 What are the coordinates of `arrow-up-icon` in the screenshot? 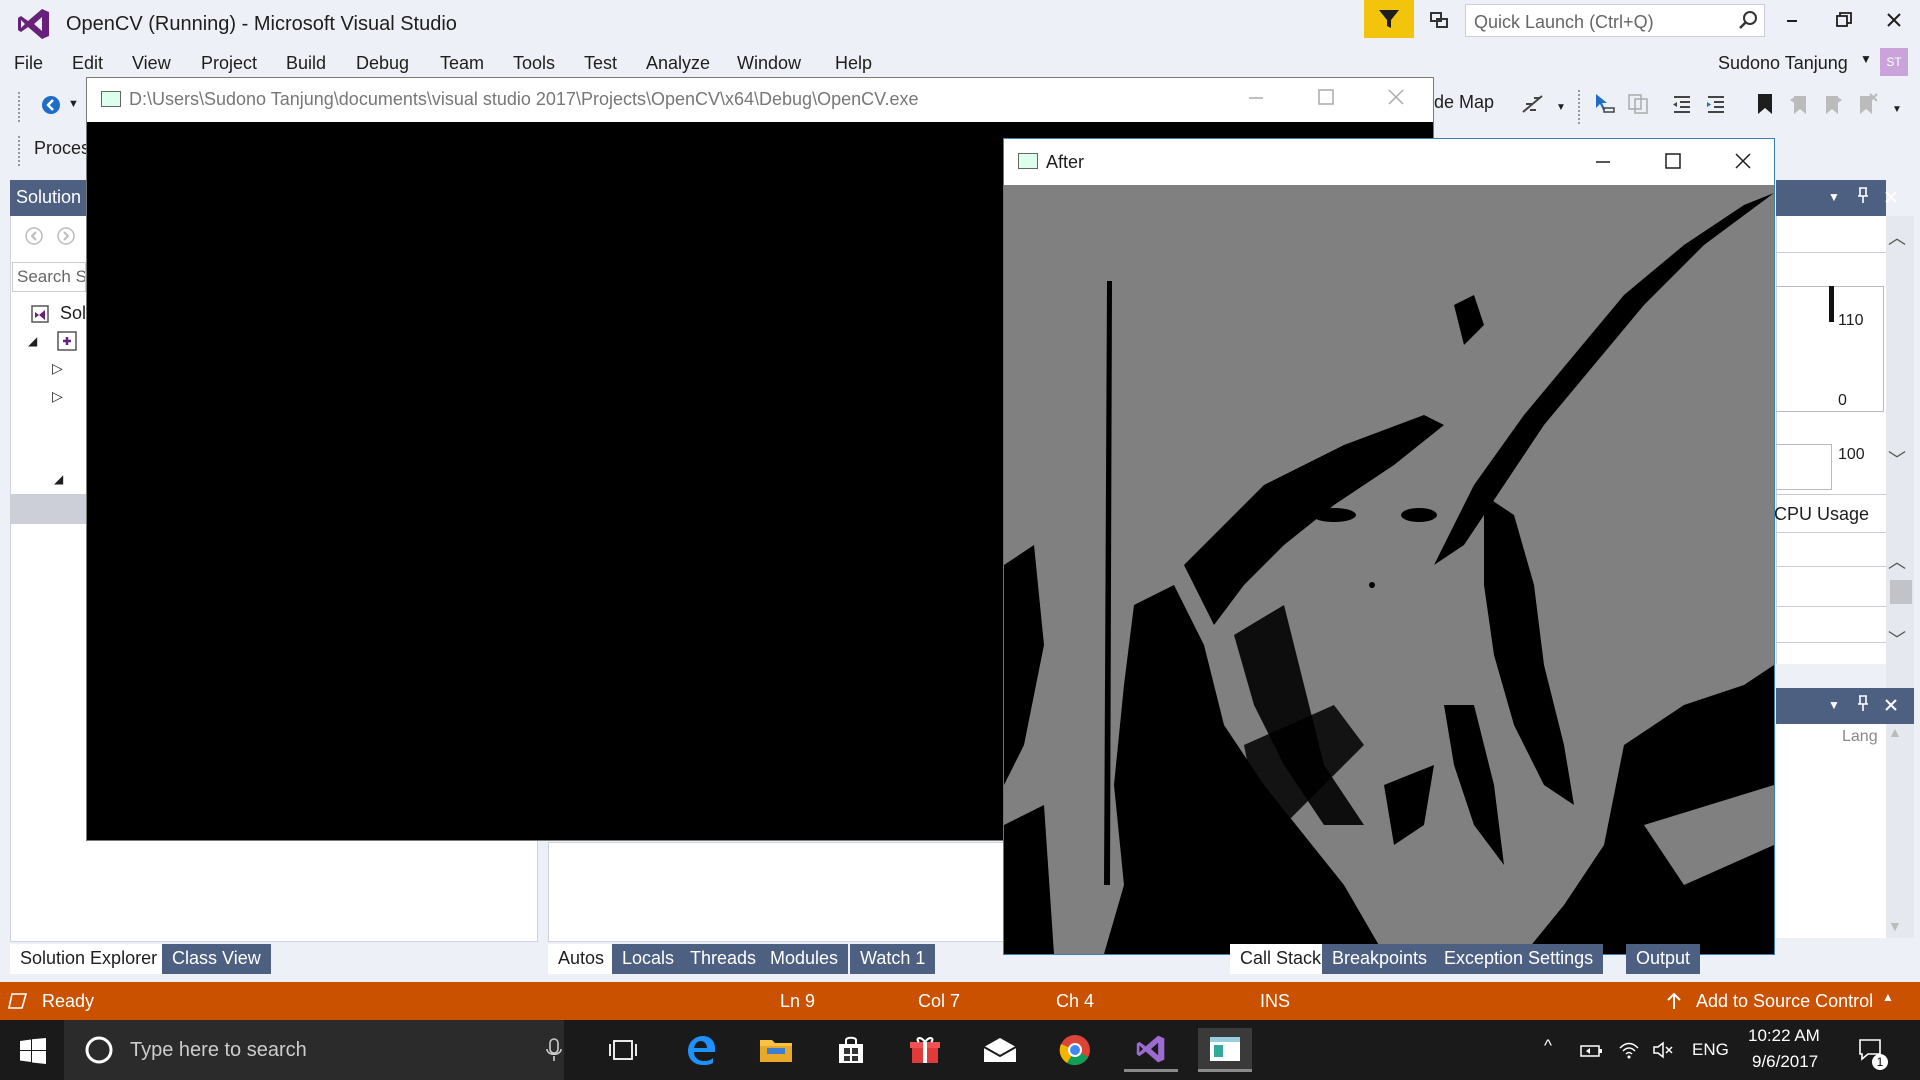 It's located at (1674, 1003).